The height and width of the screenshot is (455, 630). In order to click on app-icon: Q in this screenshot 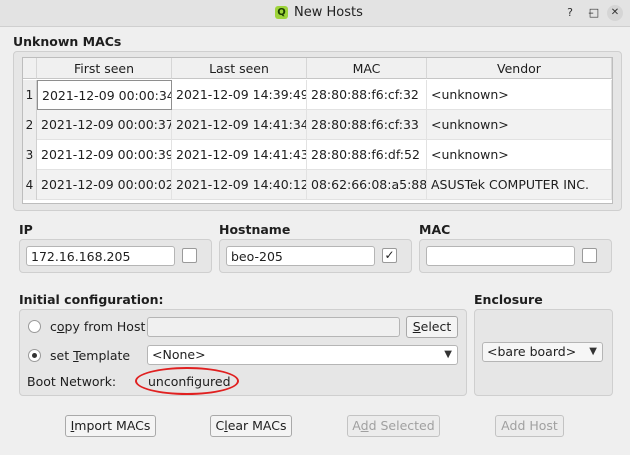, I will do `click(281, 12)`.